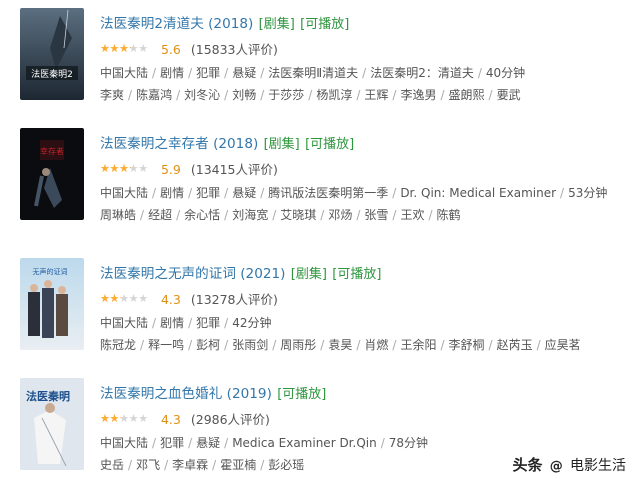 The width and height of the screenshot is (640, 498). Describe the element at coordinates (52, 151) in the screenshot. I see `svg-text: 幸存者` at that location.